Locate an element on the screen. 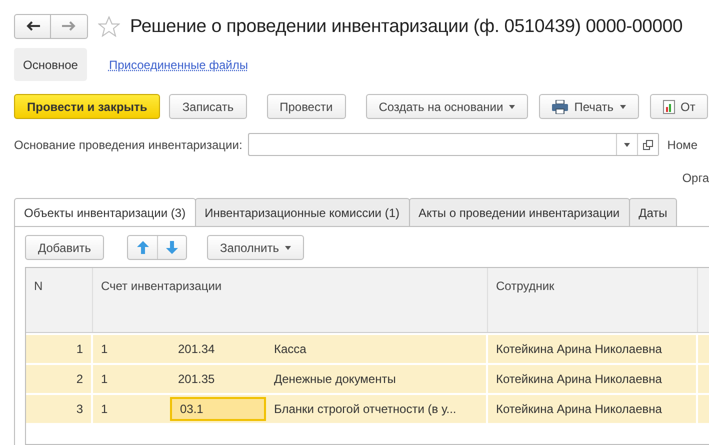 This screenshot has height=445, width=709. active-cell: 03.1 is located at coordinates (218, 409).